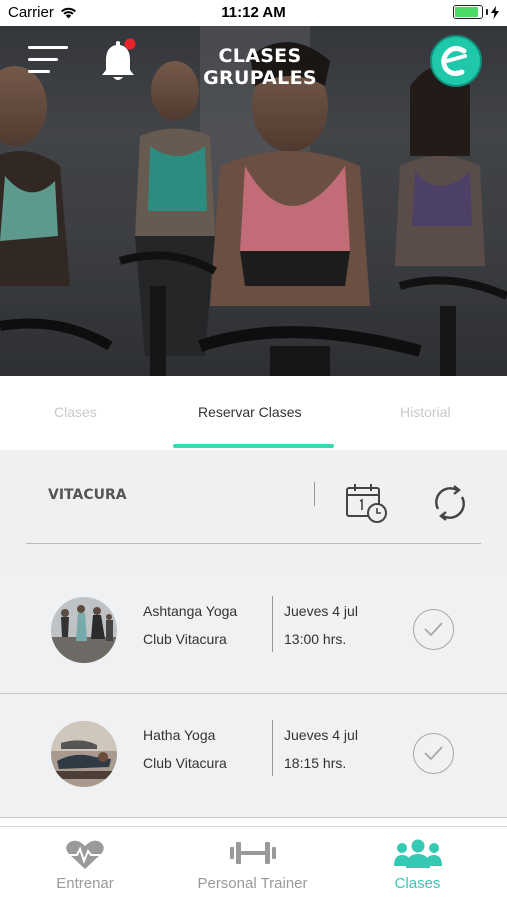 The height and width of the screenshot is (900, 507). I want to click on location-bar: VITACURA, so click(253, 510).